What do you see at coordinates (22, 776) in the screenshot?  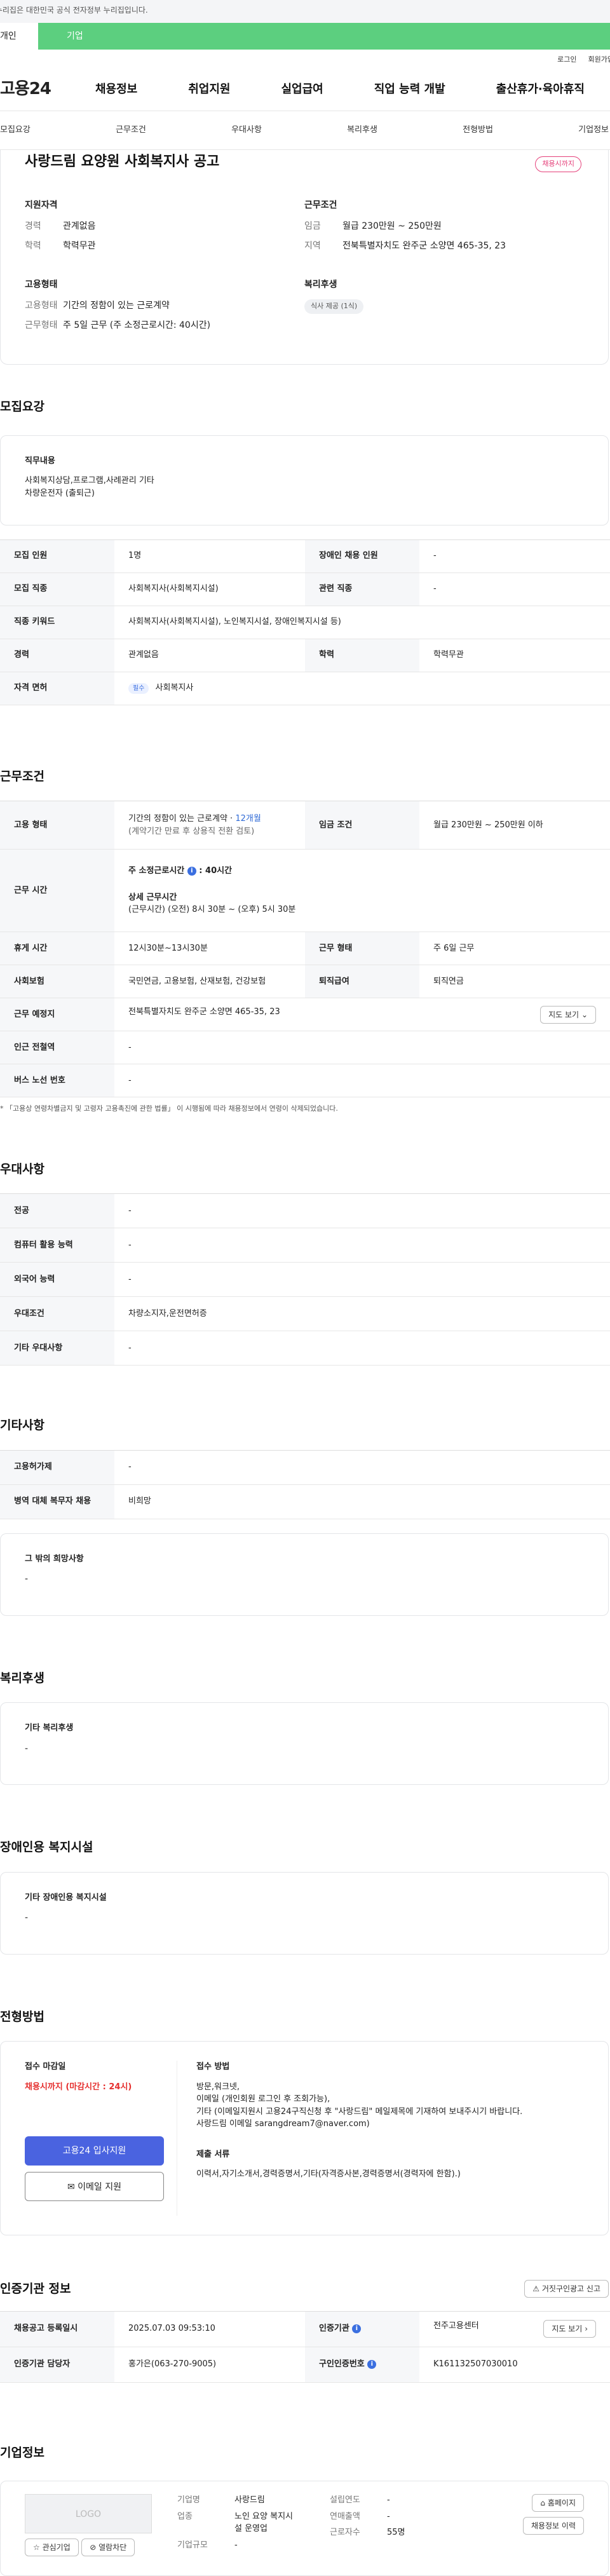 I see `section-title-work: 근무조건` at bounding box center [22, 776].